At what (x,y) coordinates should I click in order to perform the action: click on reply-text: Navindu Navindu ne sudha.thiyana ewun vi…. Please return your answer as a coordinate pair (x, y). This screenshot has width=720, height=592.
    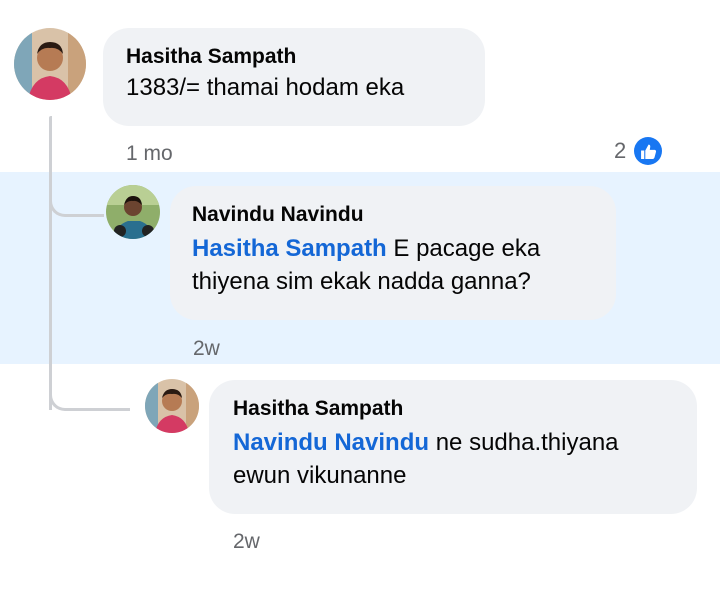
    Looking at the image, I should click on (465, 459).